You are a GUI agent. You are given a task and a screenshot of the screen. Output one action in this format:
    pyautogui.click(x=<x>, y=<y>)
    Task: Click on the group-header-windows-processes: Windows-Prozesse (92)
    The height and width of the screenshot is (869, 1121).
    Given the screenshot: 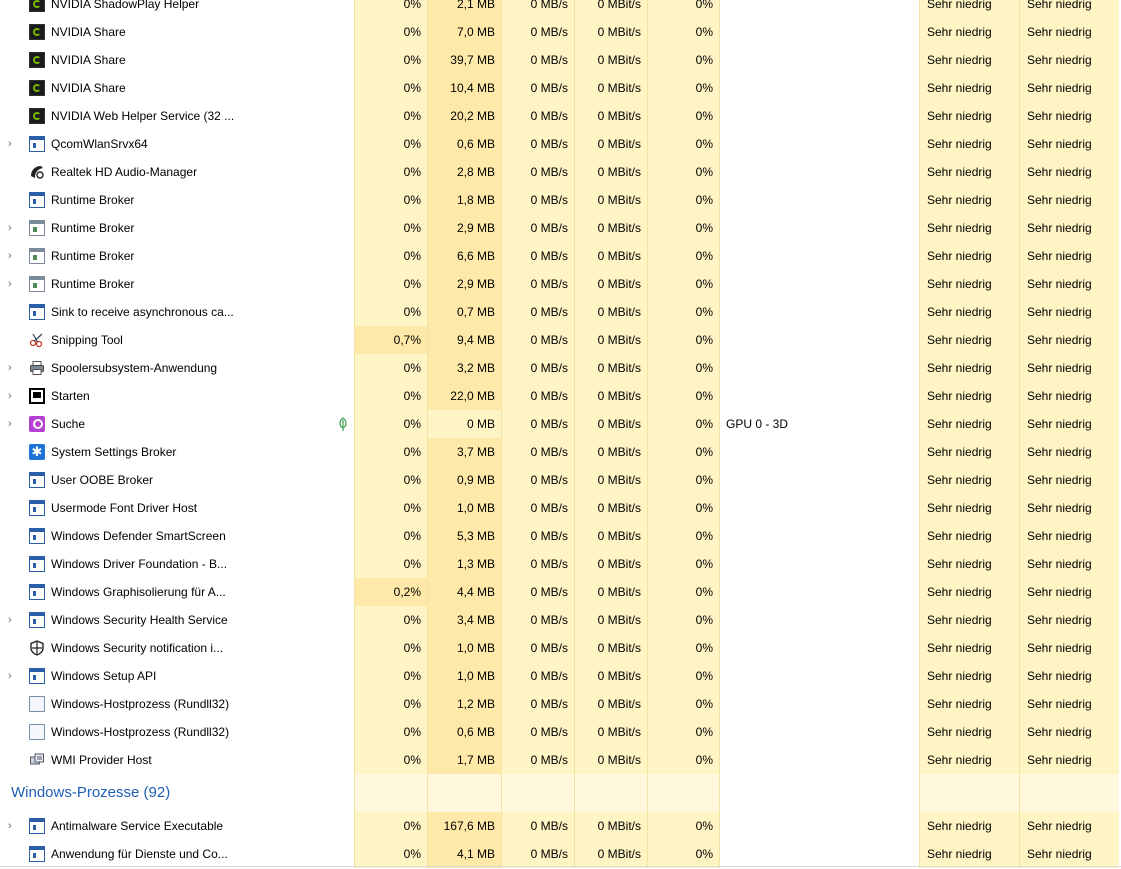 What is the action you would take?
    pyautogui.click(x=560, y=793)
    